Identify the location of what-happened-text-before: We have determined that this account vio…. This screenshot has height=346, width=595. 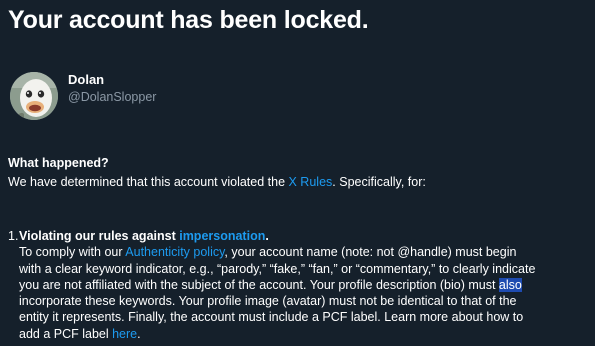
(148, 182).